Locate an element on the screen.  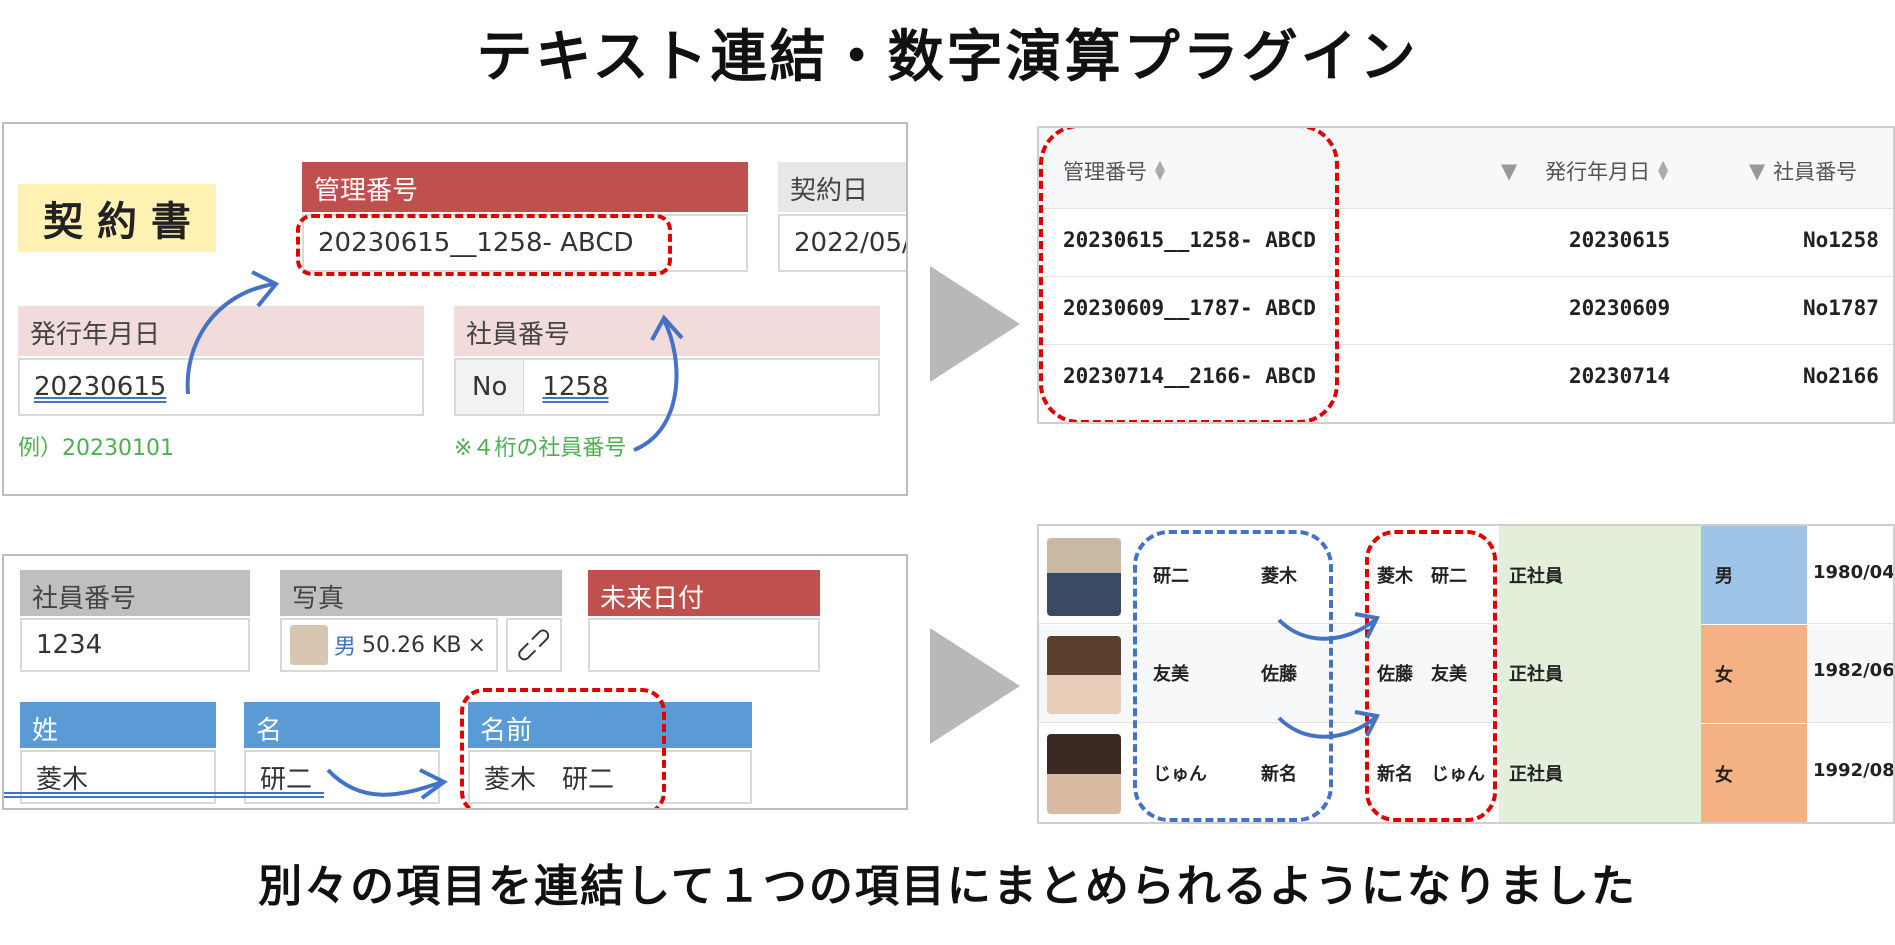
table-cell: 20230714 is located at coordinates (1620, 376).